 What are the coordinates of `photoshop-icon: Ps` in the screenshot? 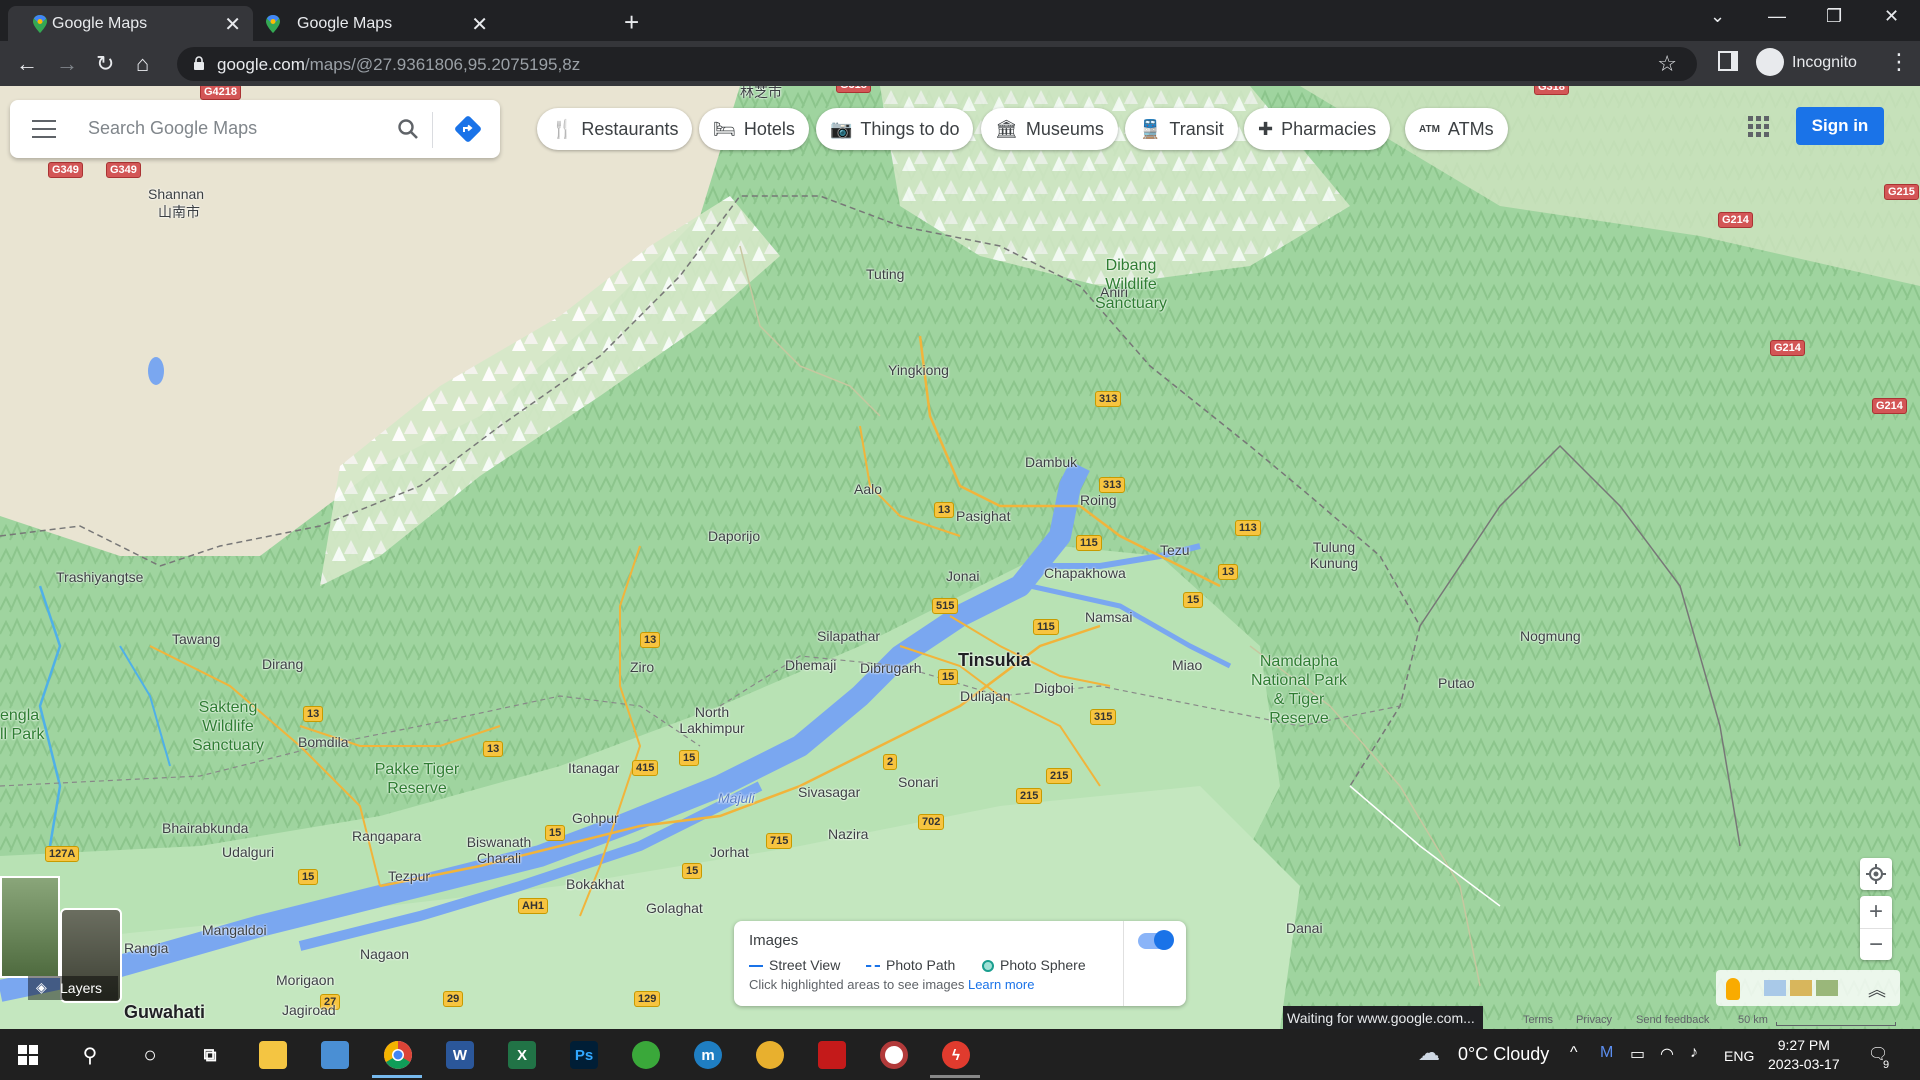 It's located at (584, 1055).